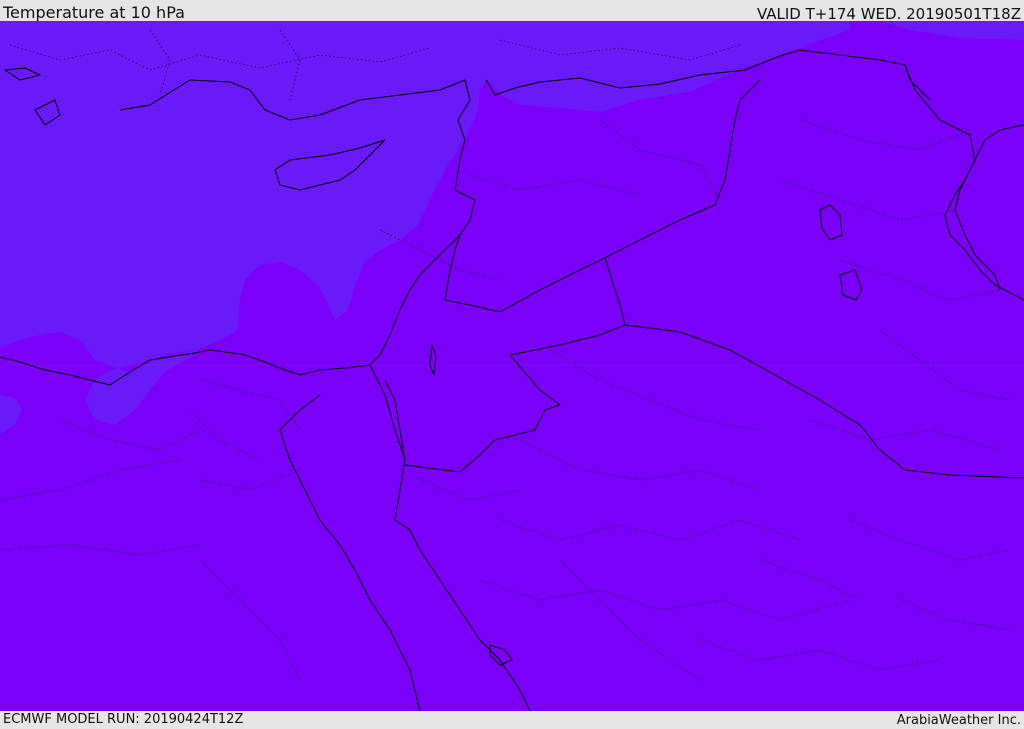 The image size is (1024, 729). What do you see at coordinates (123, 719) in the screenshot?
I see `model-run: ECMWF MODEL RUN: 20190424T12Z` at bounding box center [123, 719].